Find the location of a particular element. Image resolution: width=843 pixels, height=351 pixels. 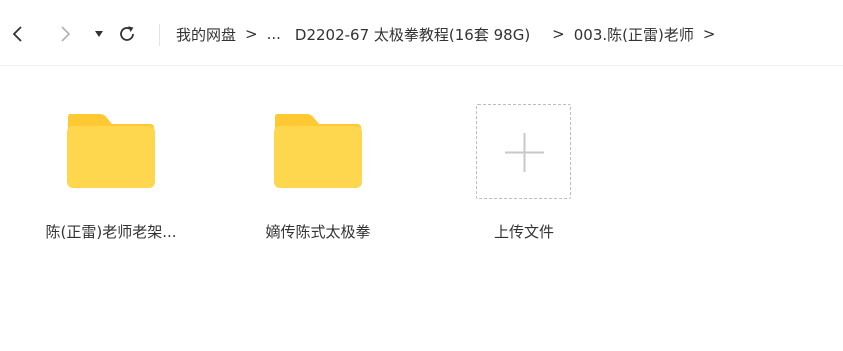

upload-file-label: 上传文件 is located at coordinates (524, 231).